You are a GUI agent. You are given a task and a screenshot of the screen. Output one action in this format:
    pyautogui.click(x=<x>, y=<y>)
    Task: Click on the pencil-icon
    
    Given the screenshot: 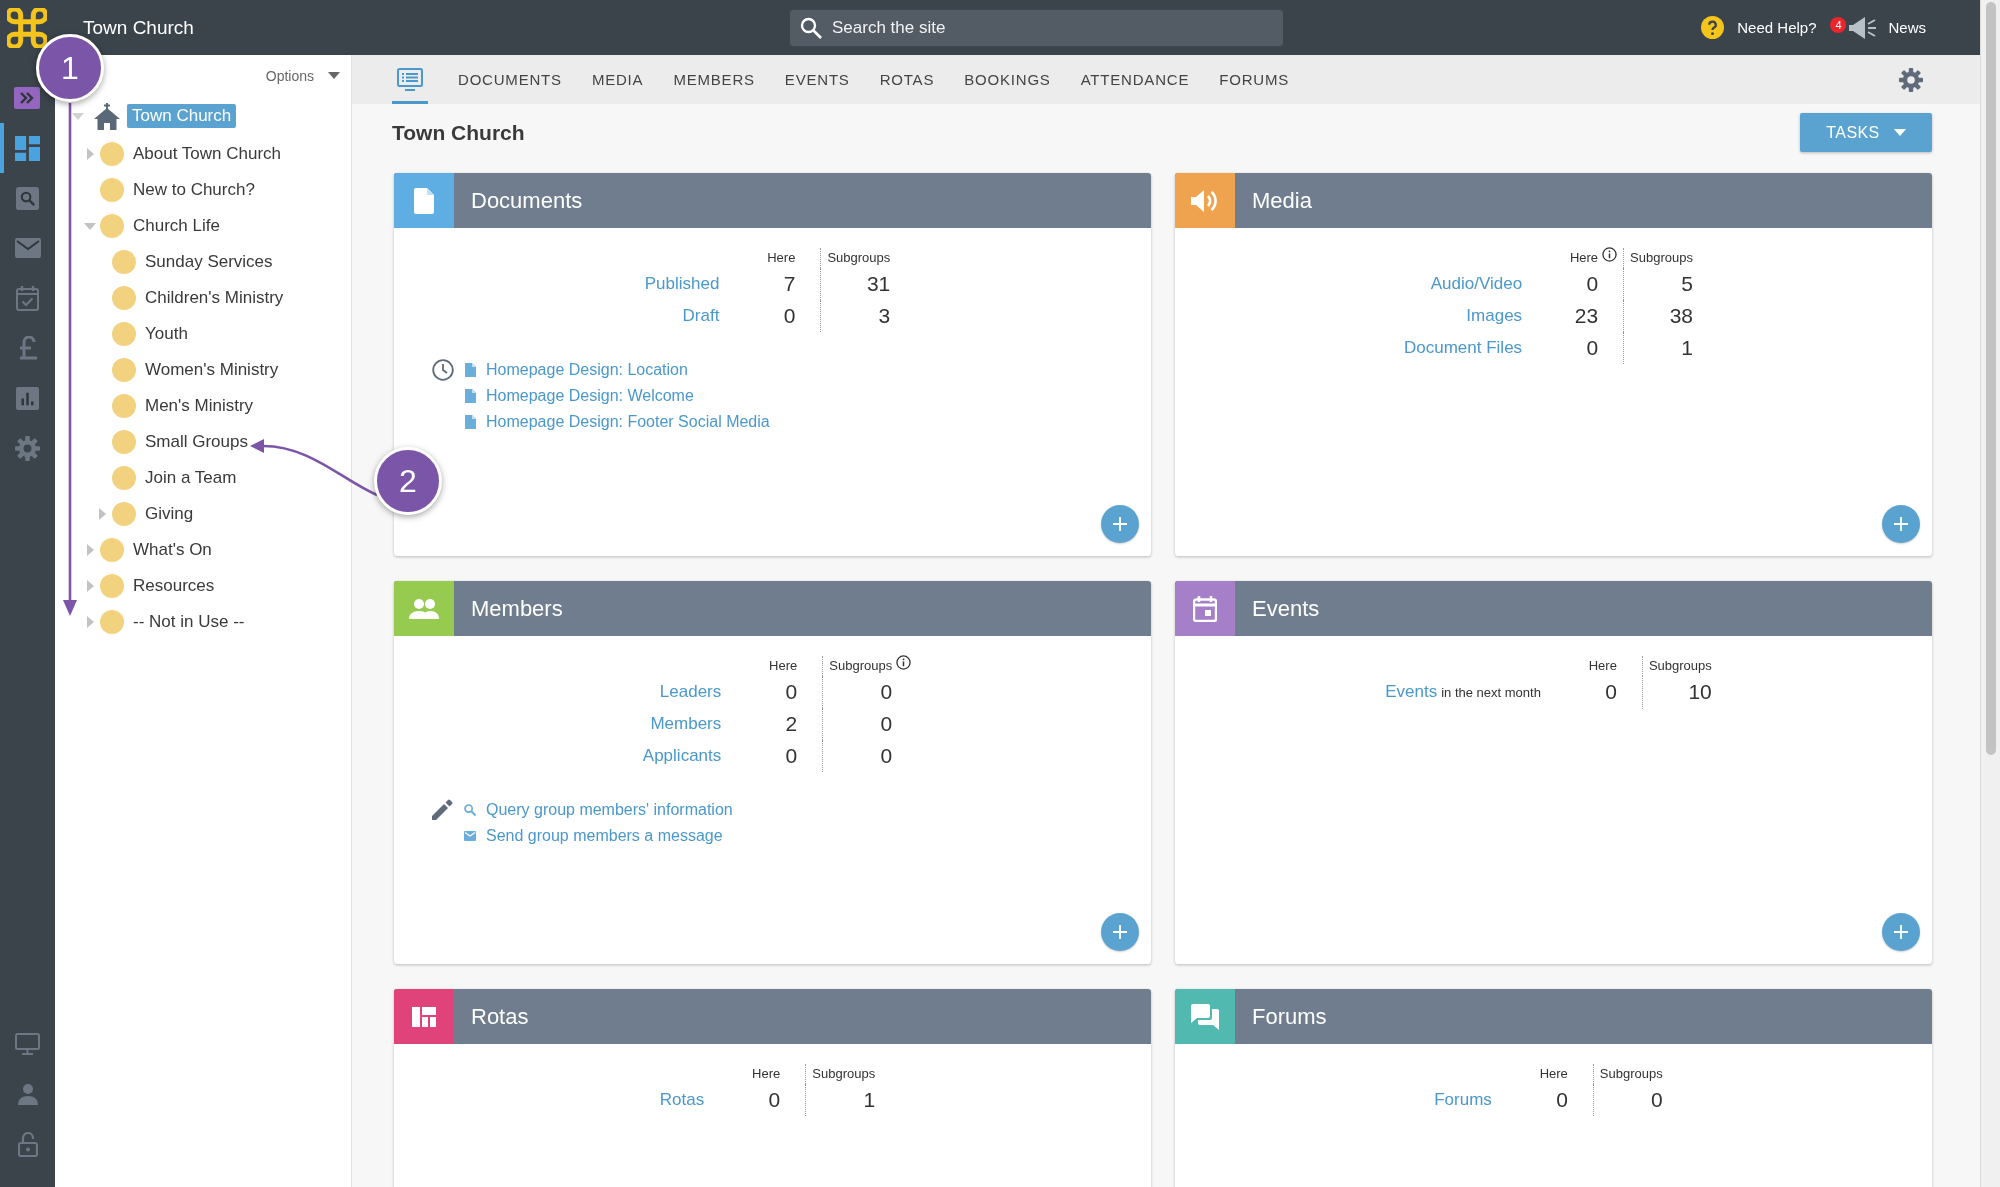 What is the action you would take?
    pyautogui.click(x=442, y=809)
    